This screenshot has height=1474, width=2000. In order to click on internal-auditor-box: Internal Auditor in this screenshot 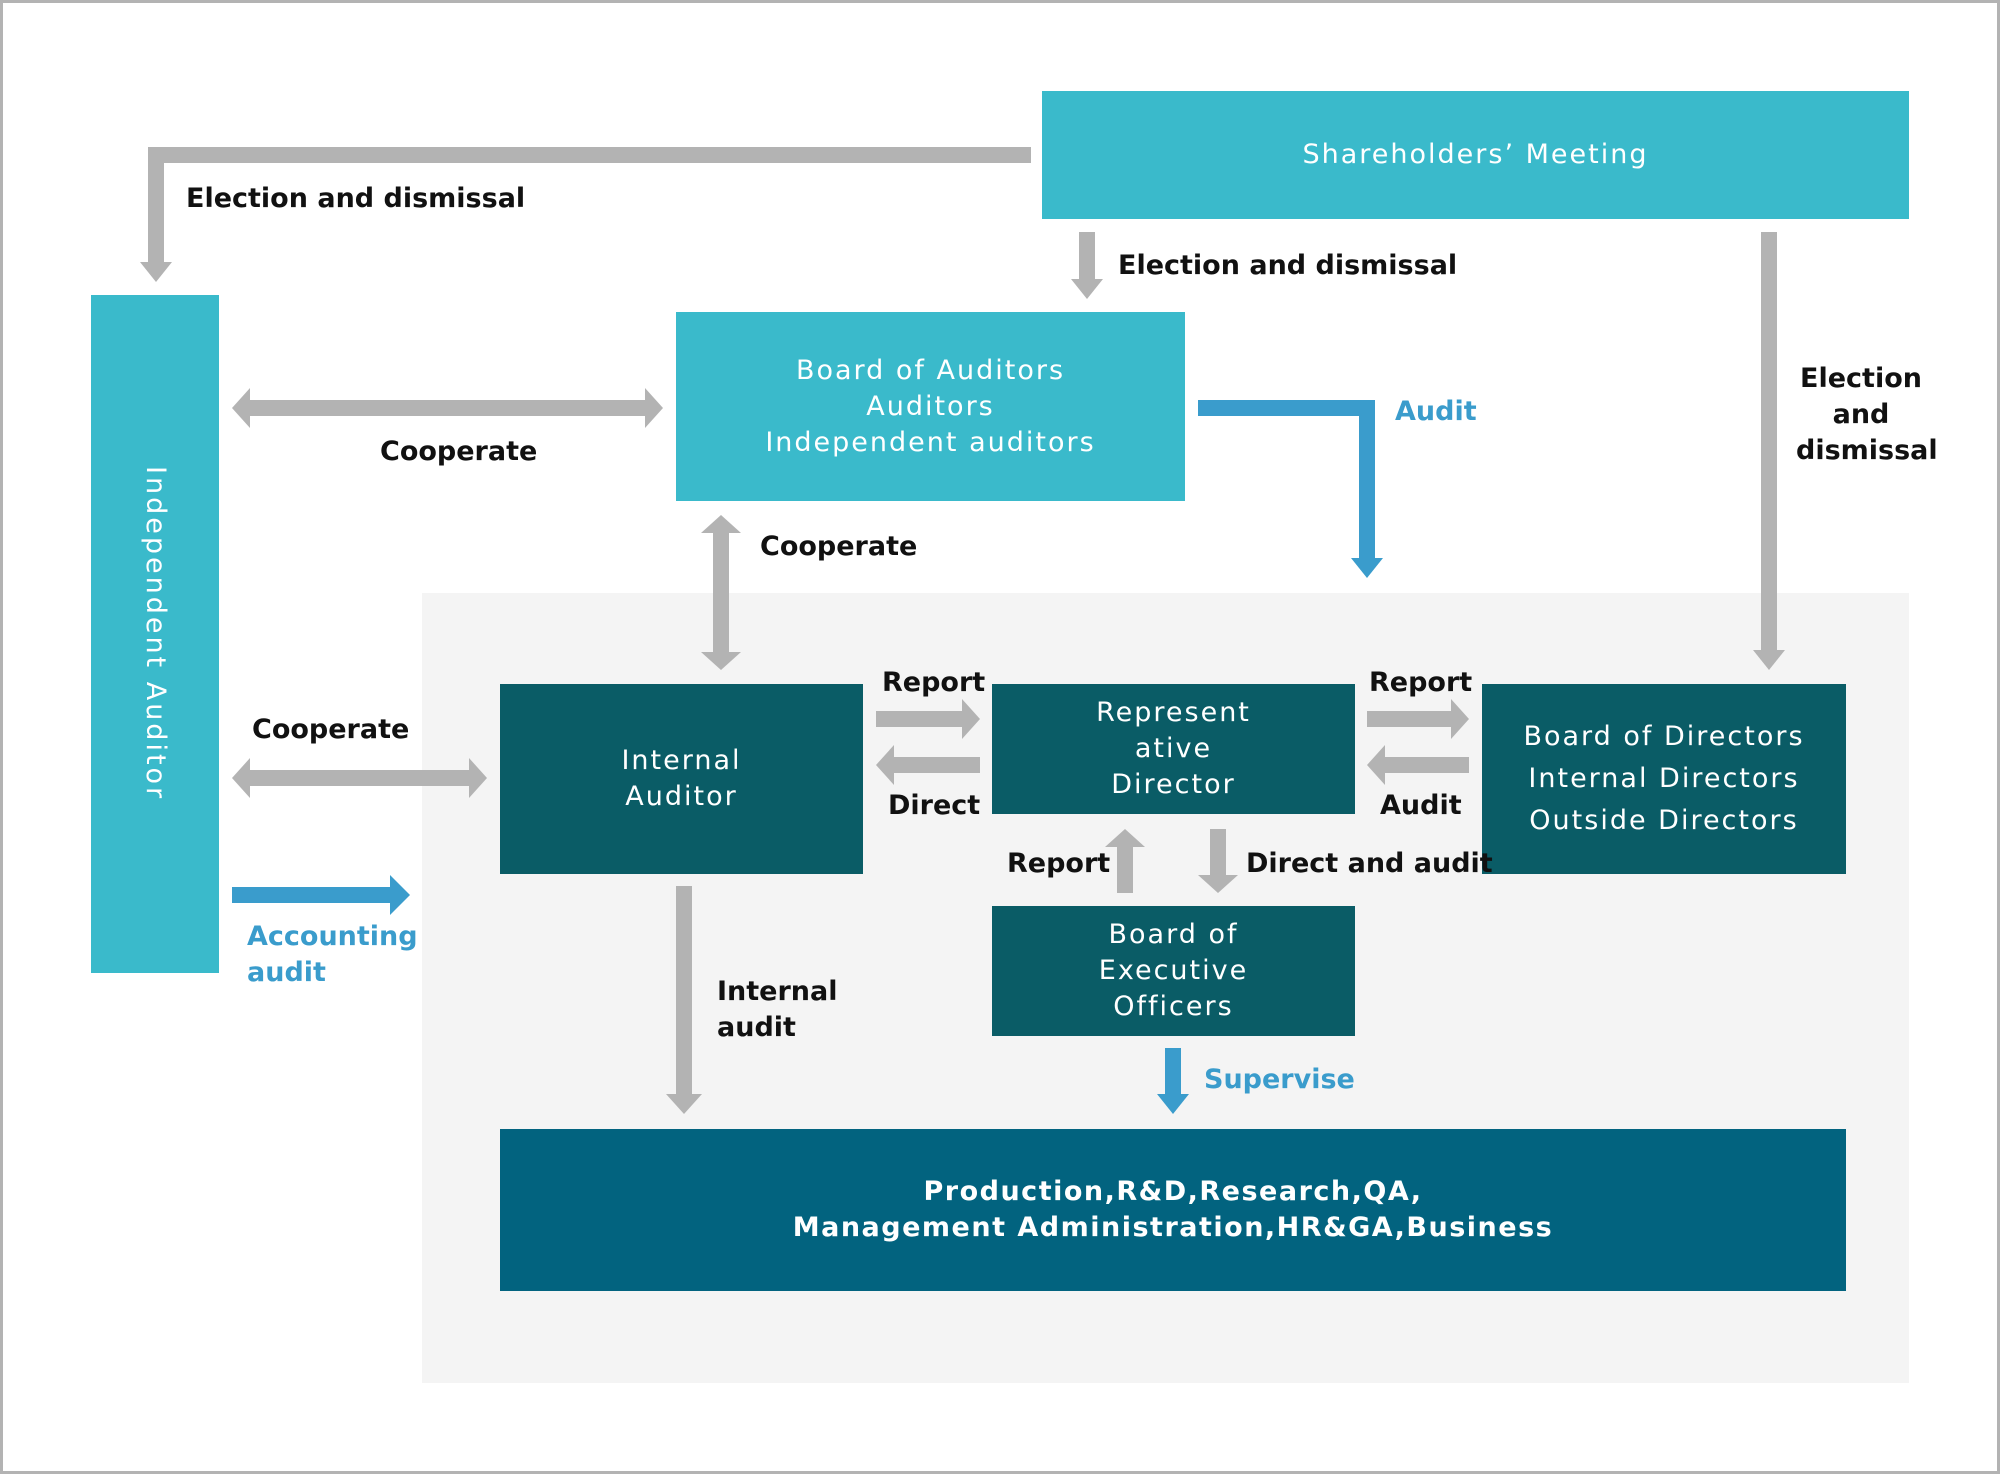, I will do `click(681, 779)`.